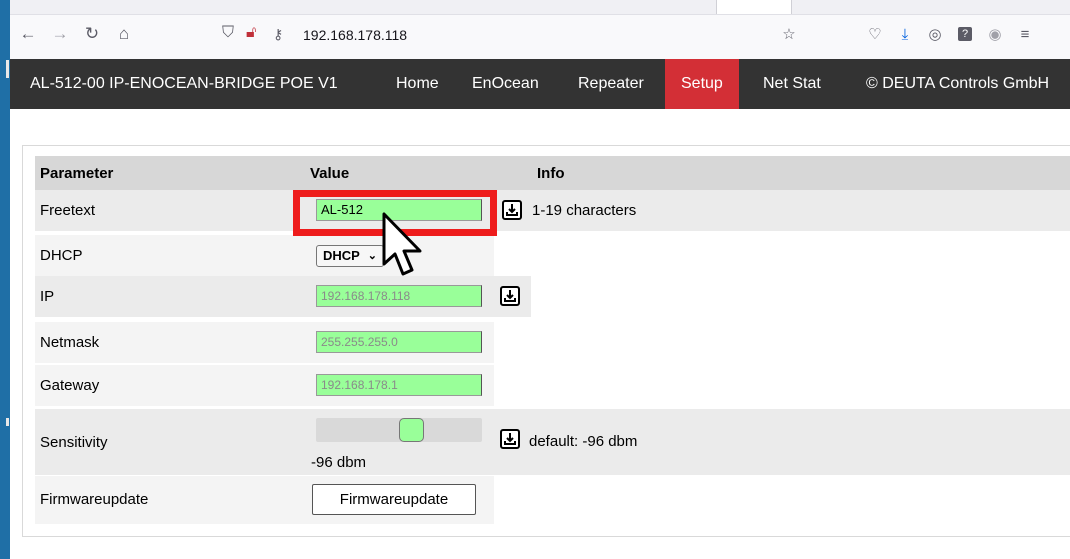  Describe the element at coordinates (264, 385) in the screenshot. I see `row-gateway: Gateway 192.168.178.1` at that location.